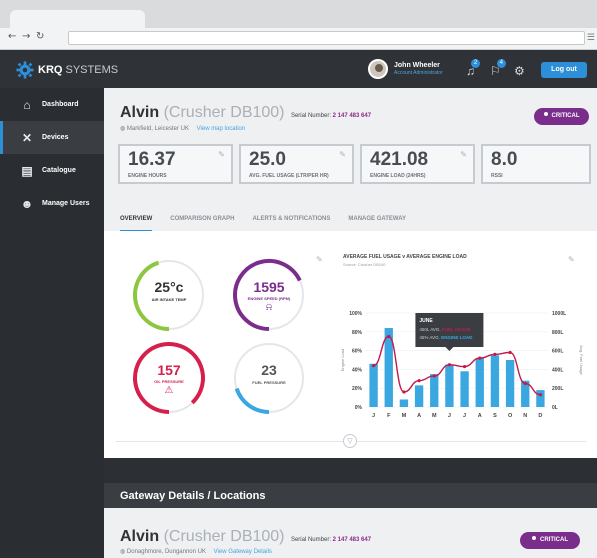 Image resolution: width=597 pixels, height=558 pixels. What do you see at coordinates (591, 37) in the screenshot?
I see `browser-menu-icon: ☰` at bounding box center [591, 37].